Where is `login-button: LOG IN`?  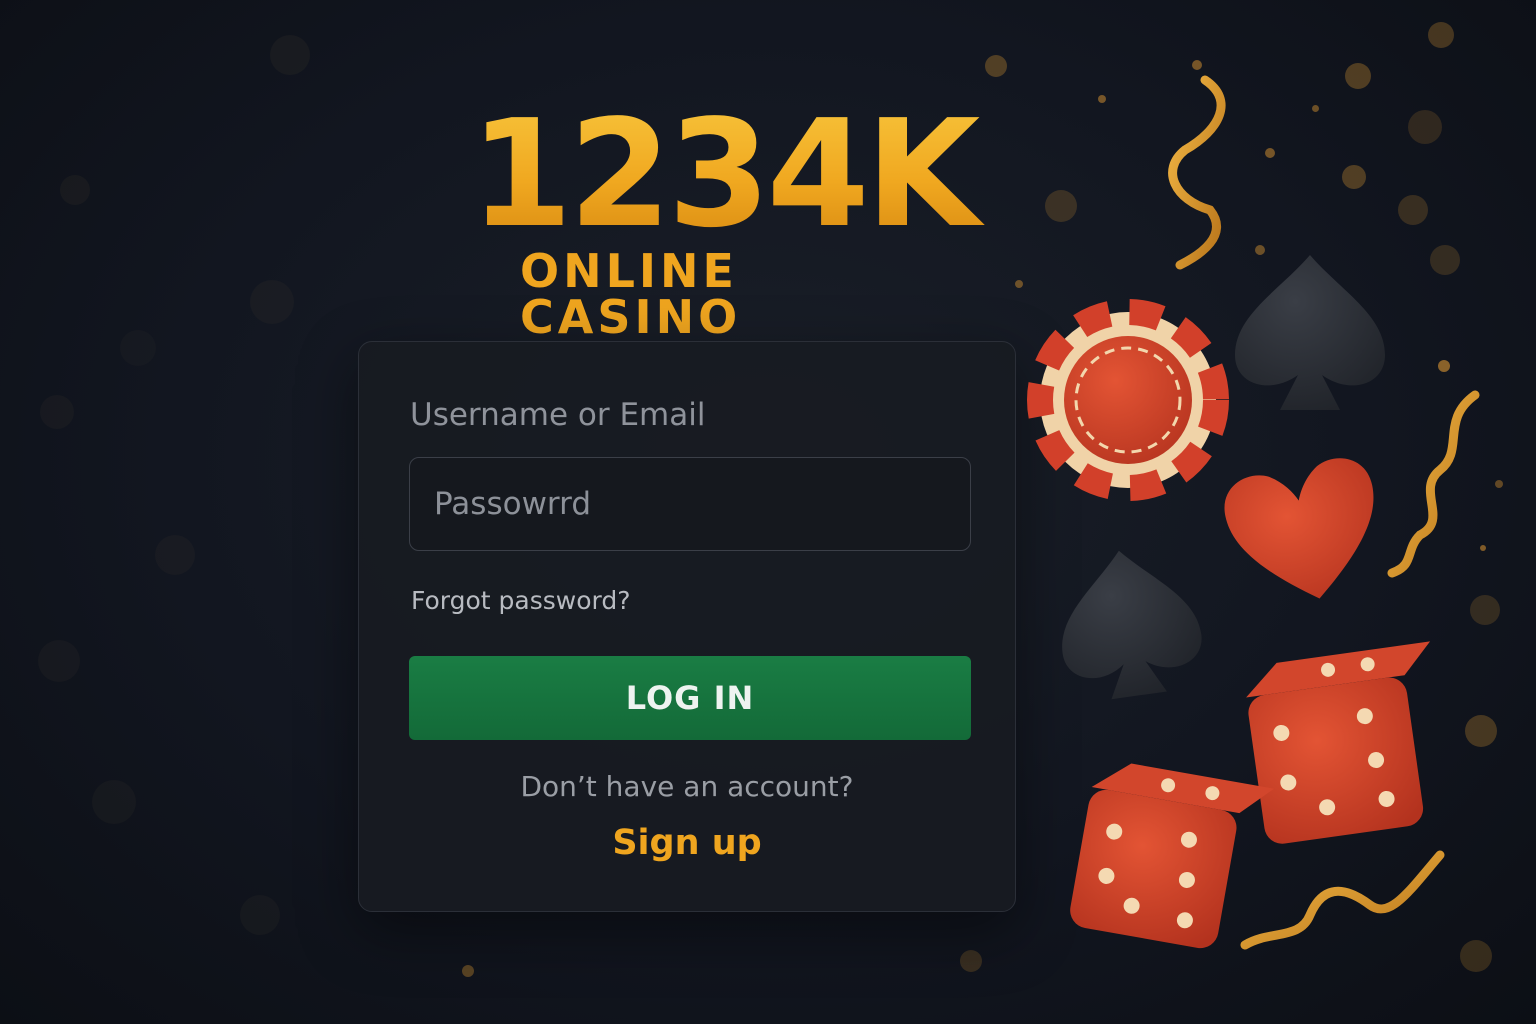 login-button: LOG IN is located at coordinates (690, 698).